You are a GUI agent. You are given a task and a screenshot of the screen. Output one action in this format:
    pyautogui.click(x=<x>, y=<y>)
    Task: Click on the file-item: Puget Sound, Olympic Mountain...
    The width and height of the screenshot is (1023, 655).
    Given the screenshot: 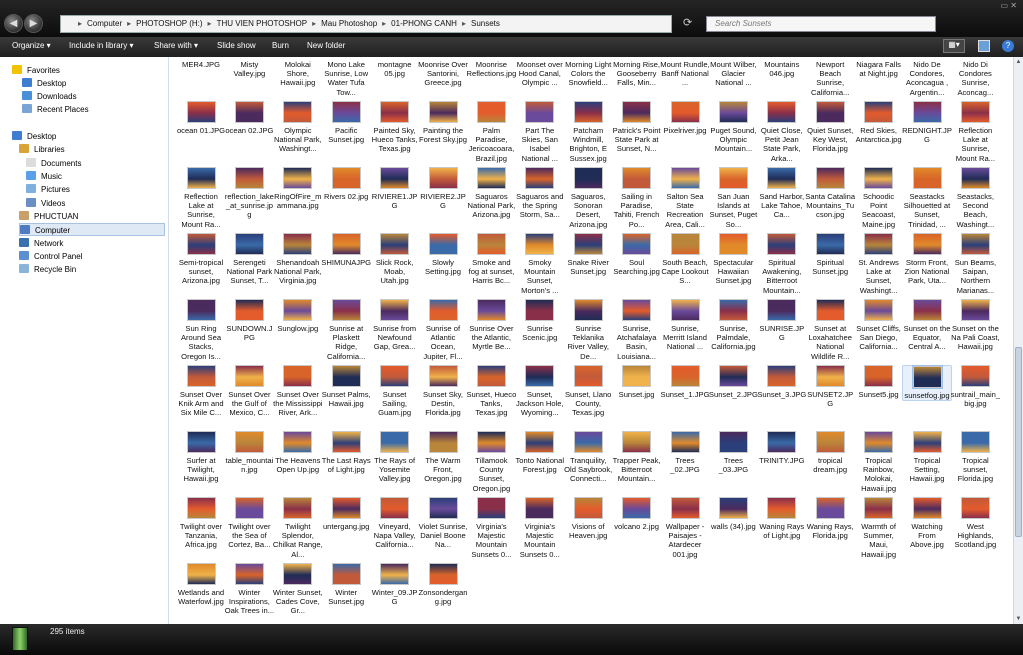 What is the action you would take?
    pyautogui.click(x=733, y=127)
    